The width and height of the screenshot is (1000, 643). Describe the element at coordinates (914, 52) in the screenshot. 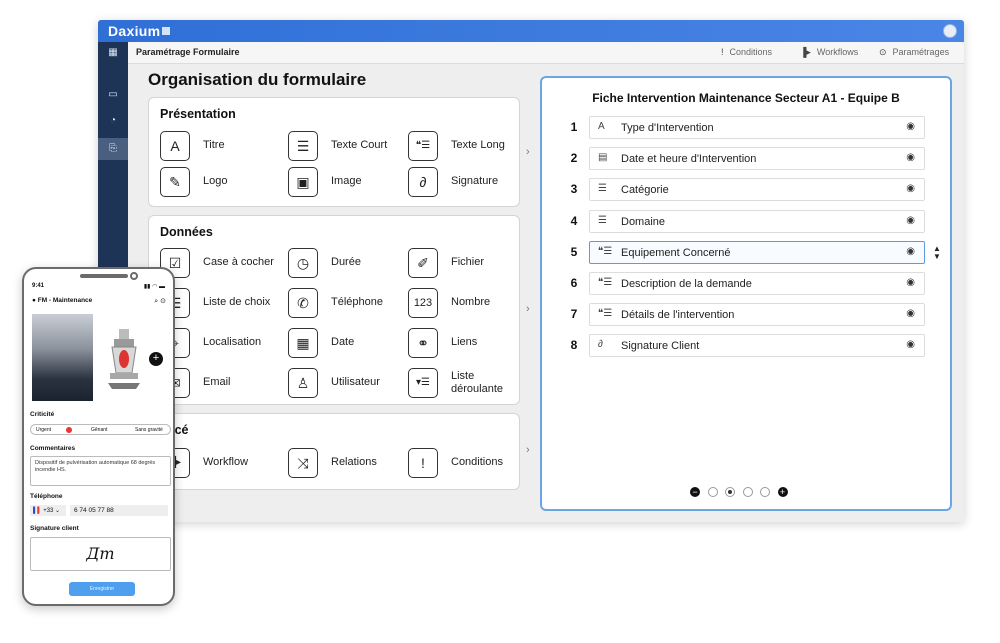

I see `parametrages-button: ⊙ Paramétrages` at that location.